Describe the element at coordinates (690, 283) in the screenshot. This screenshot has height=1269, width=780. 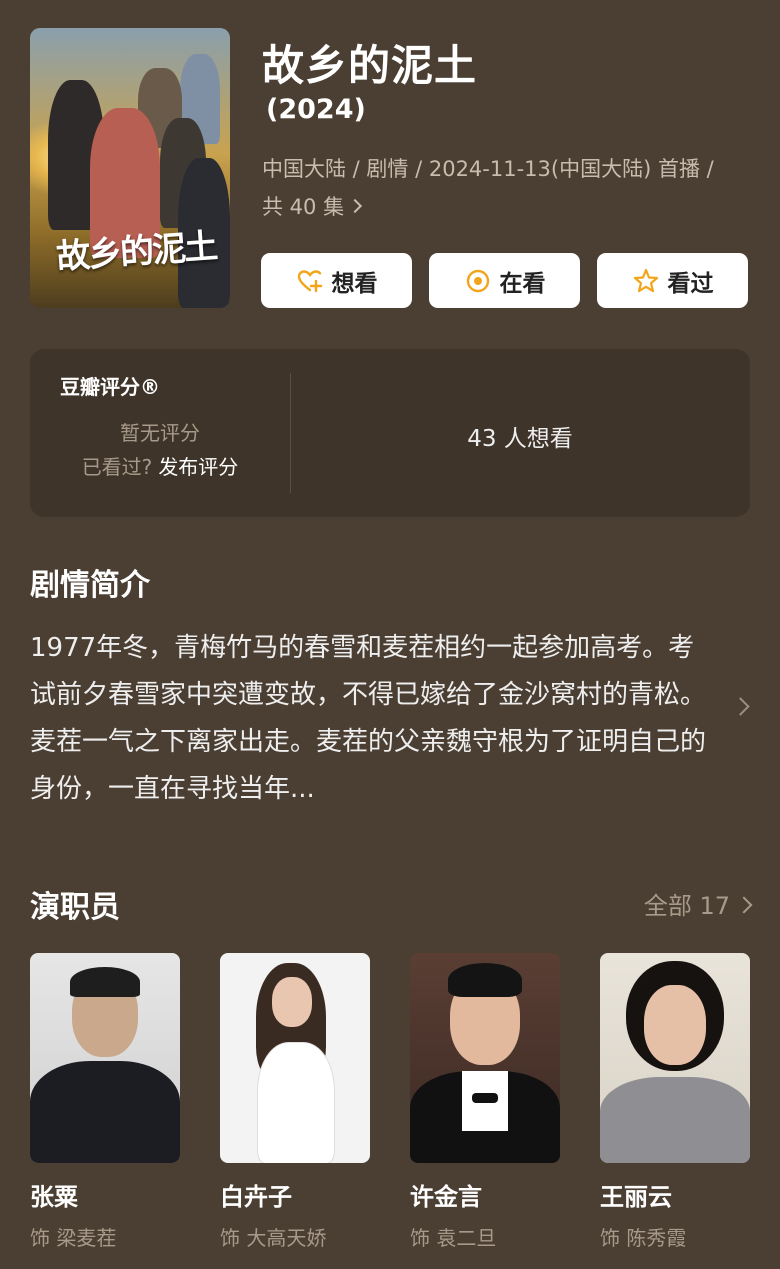
I see `watched-label: 看过` at that location.